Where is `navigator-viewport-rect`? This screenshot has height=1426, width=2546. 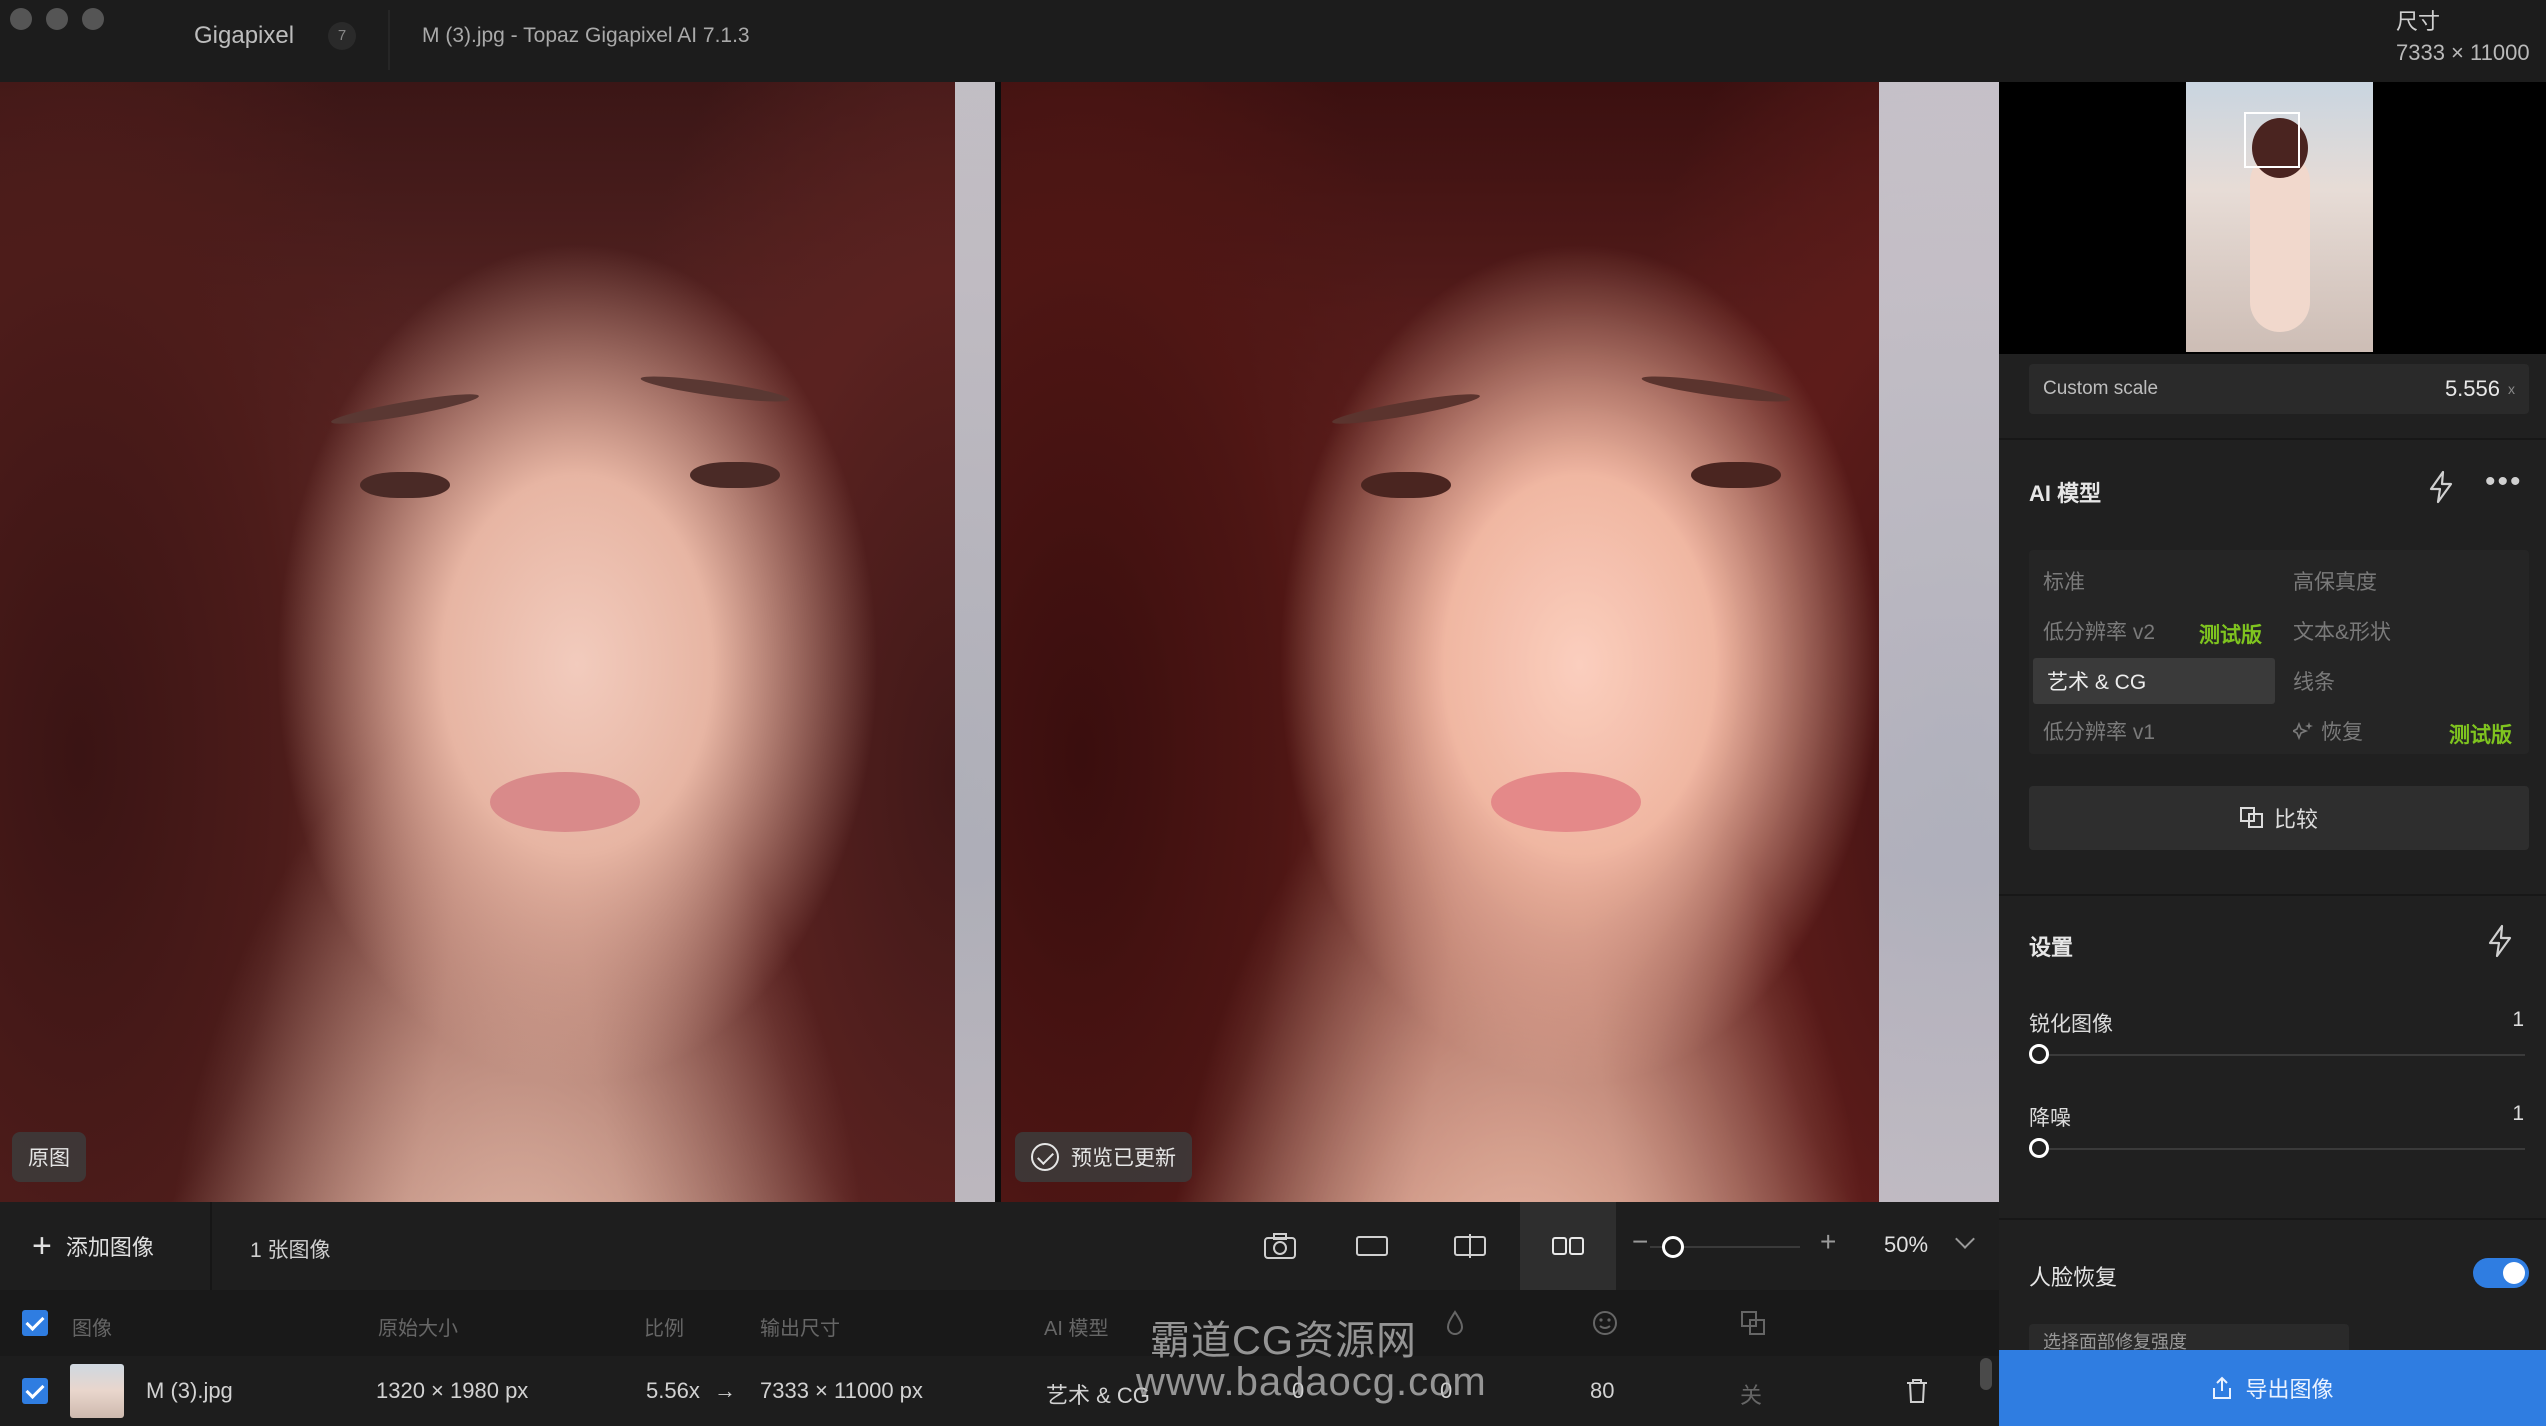 navigator-viewport-rect is located at coordinates (2272, 140).